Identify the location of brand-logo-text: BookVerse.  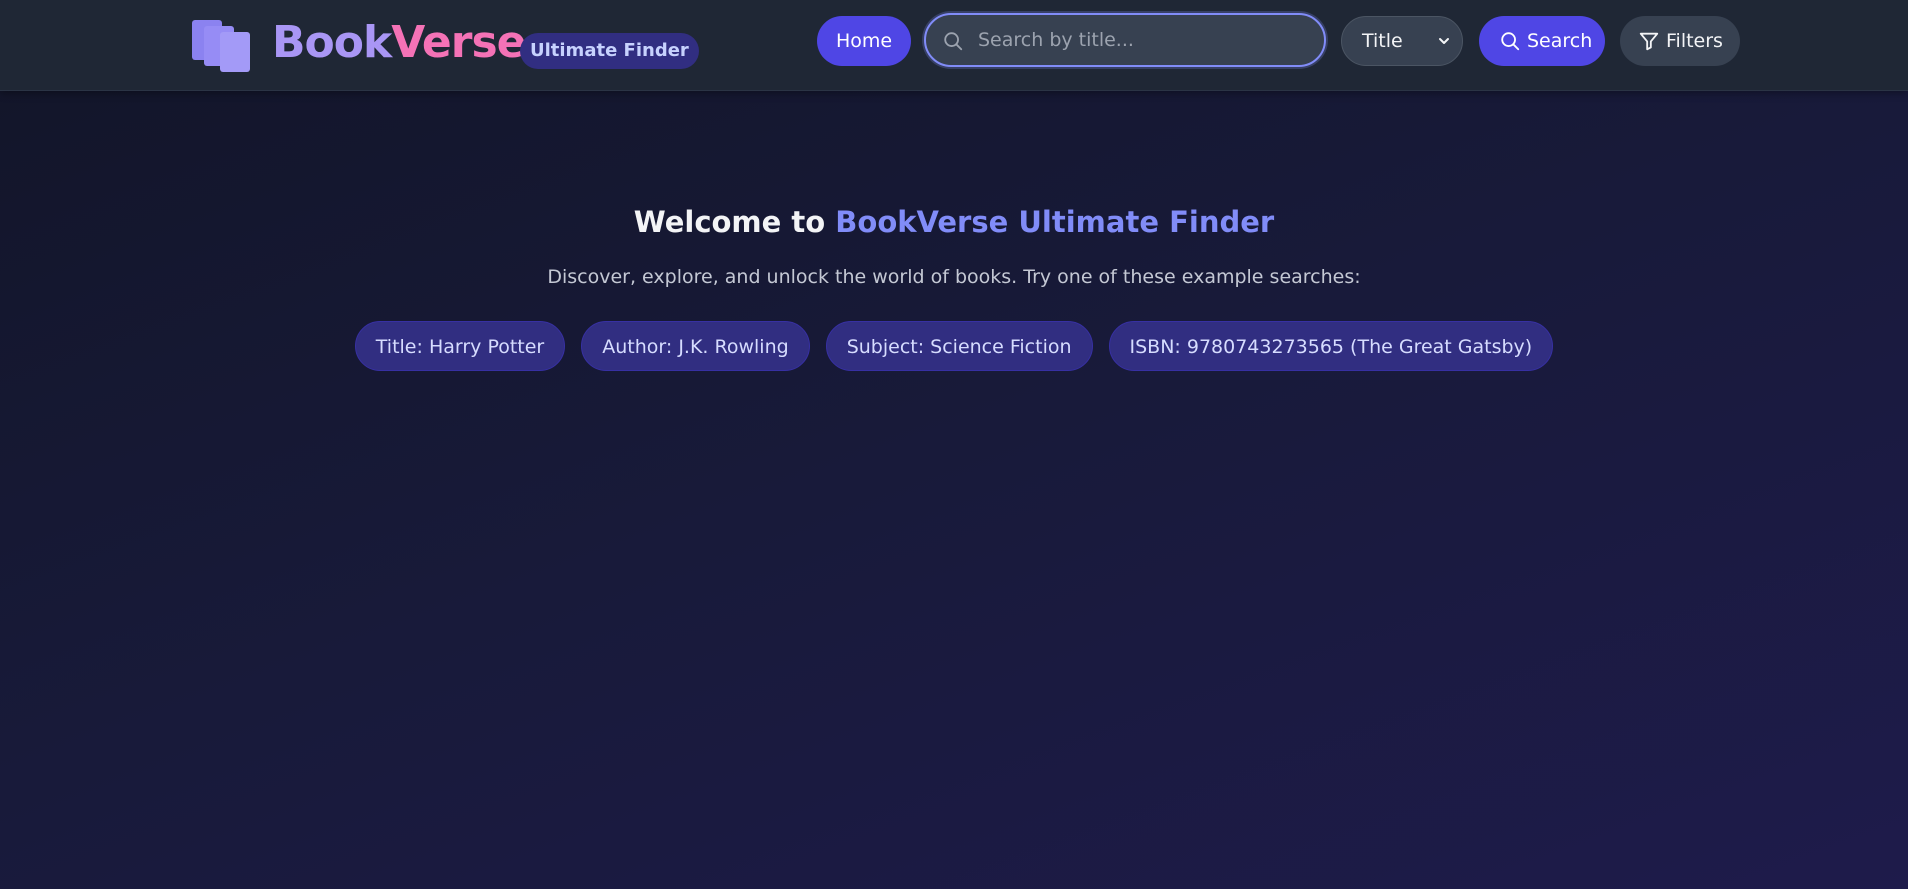
(399, 43).